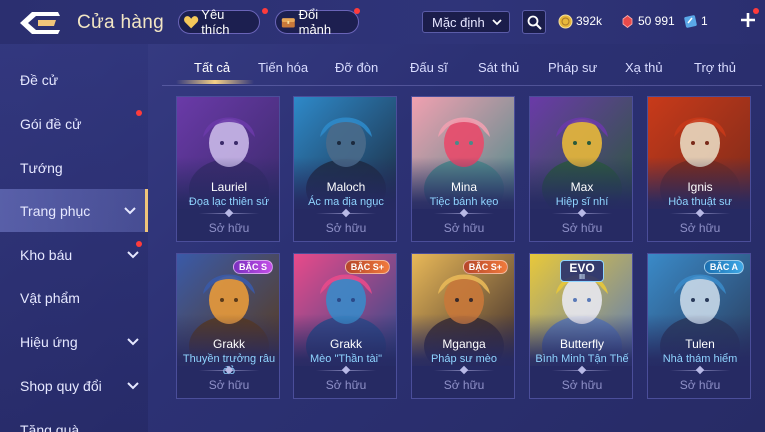 The image size is (765, 432). Describe the element at coordinates (345, 359) in the screenshot. I see `skin-name: Mèo "Thần tài"` at that location.